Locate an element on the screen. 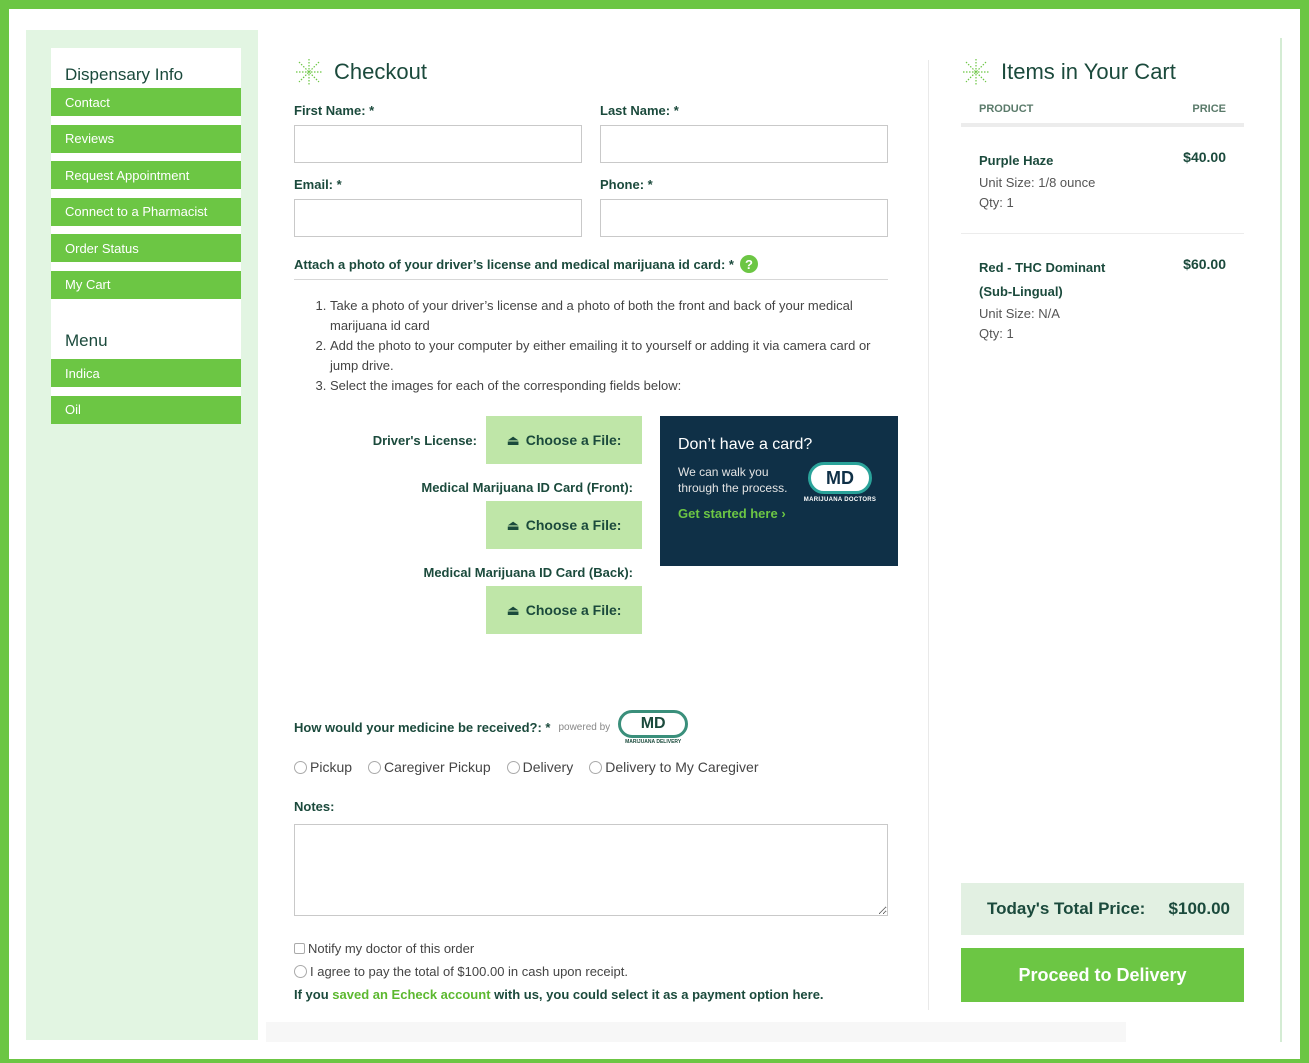 This screenshot has width=1309, height=1063. first-name-label: First Name: * is located at coordinates (334, 110).